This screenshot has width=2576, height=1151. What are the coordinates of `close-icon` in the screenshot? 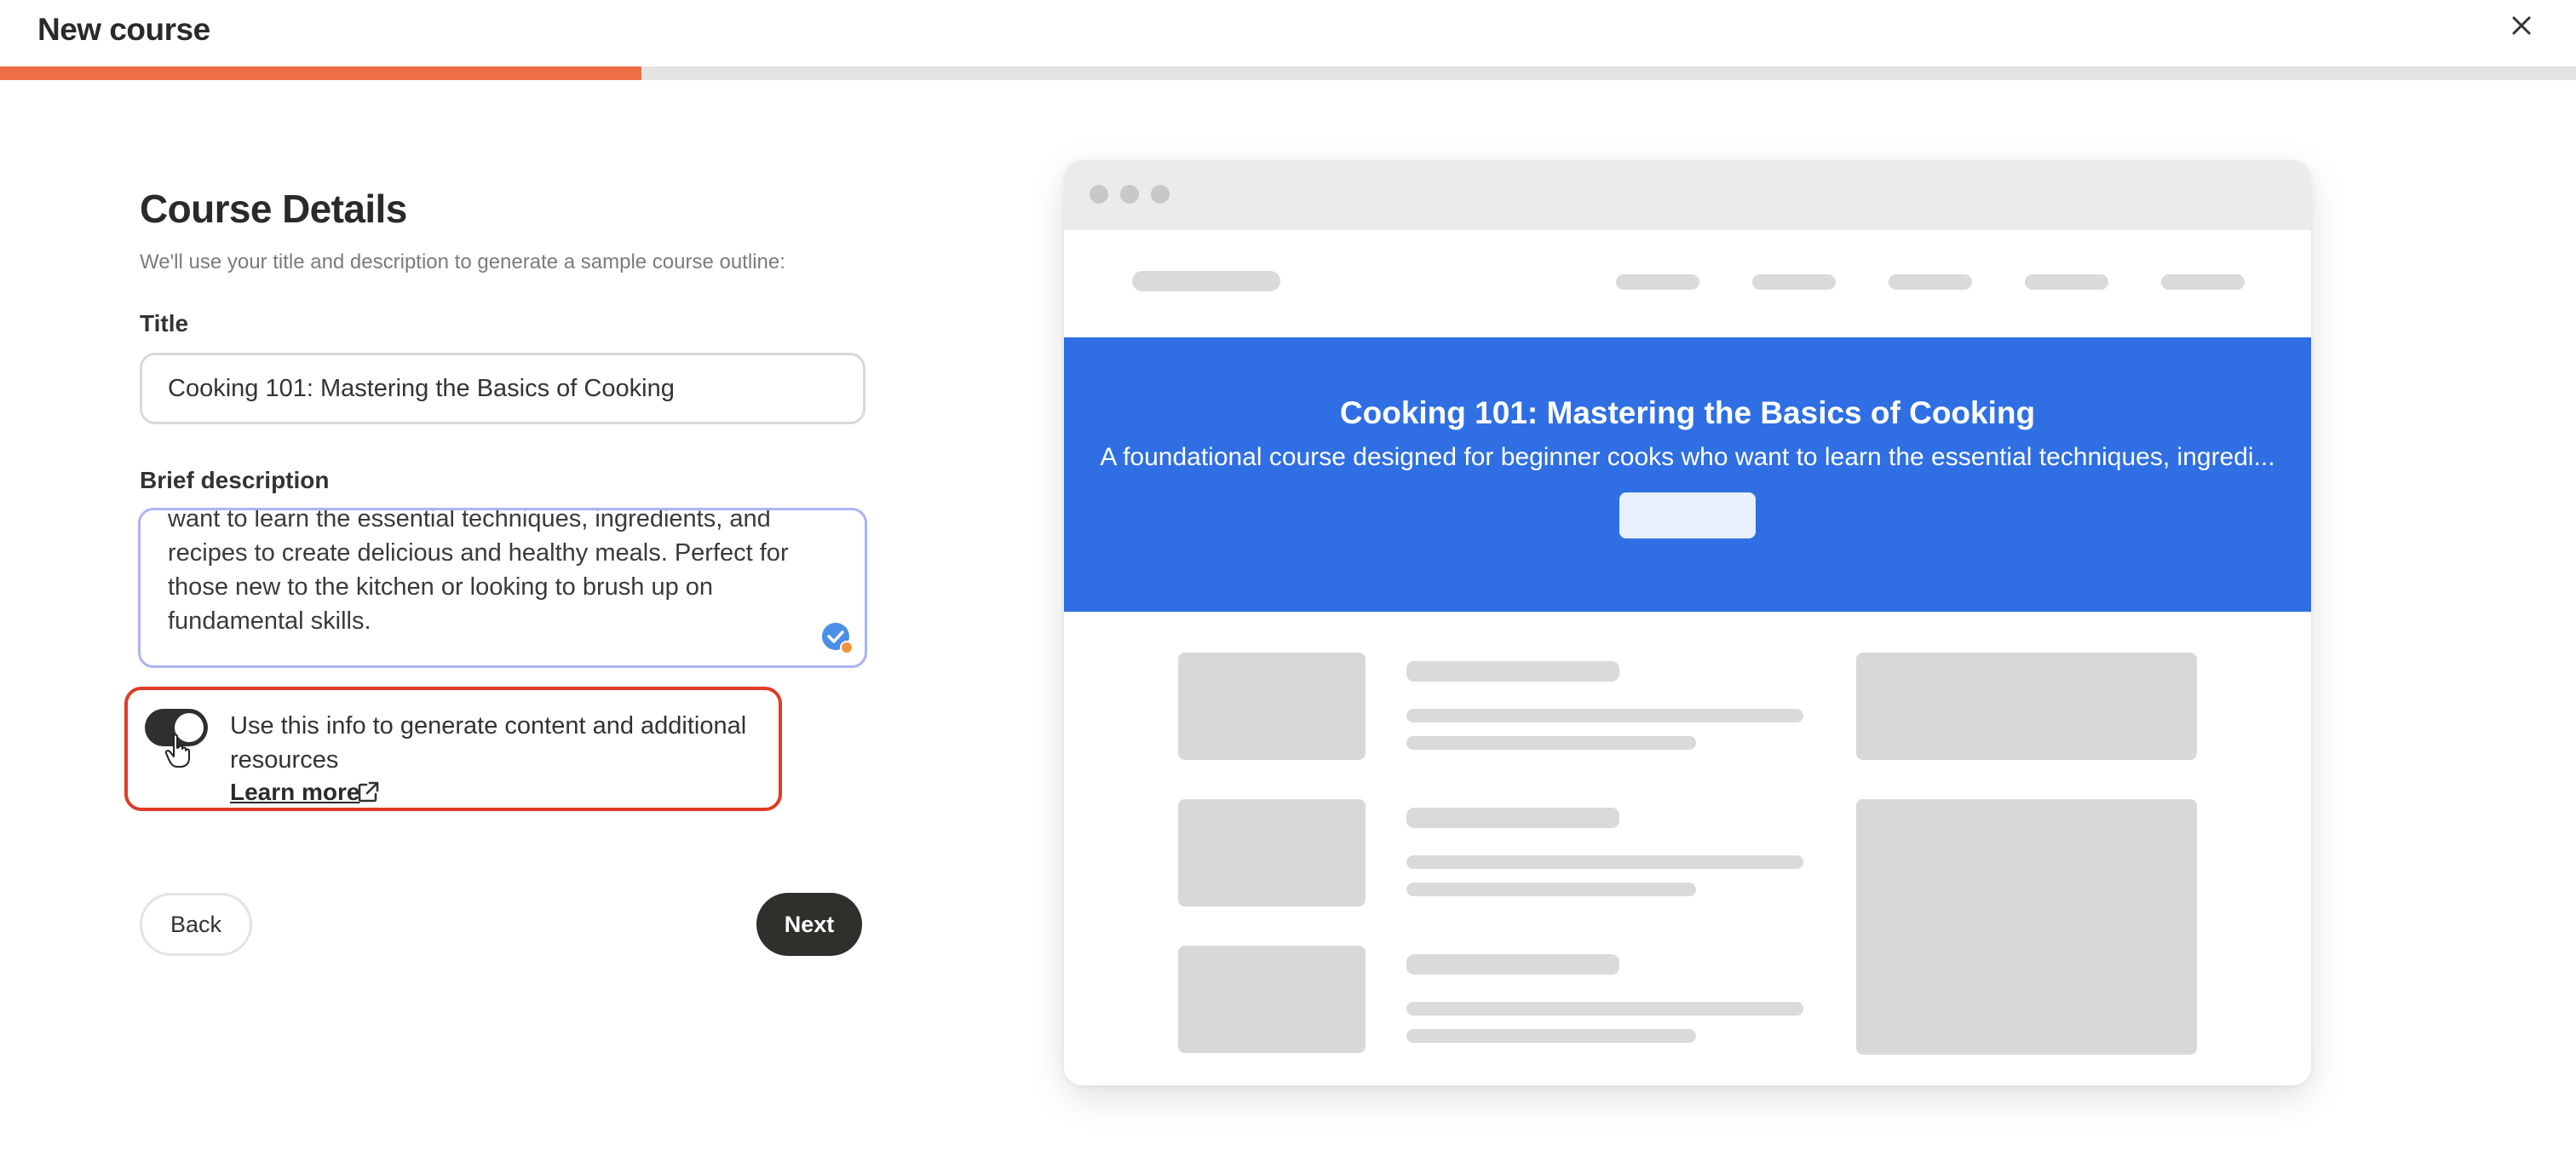 It's located at (2521, 26).